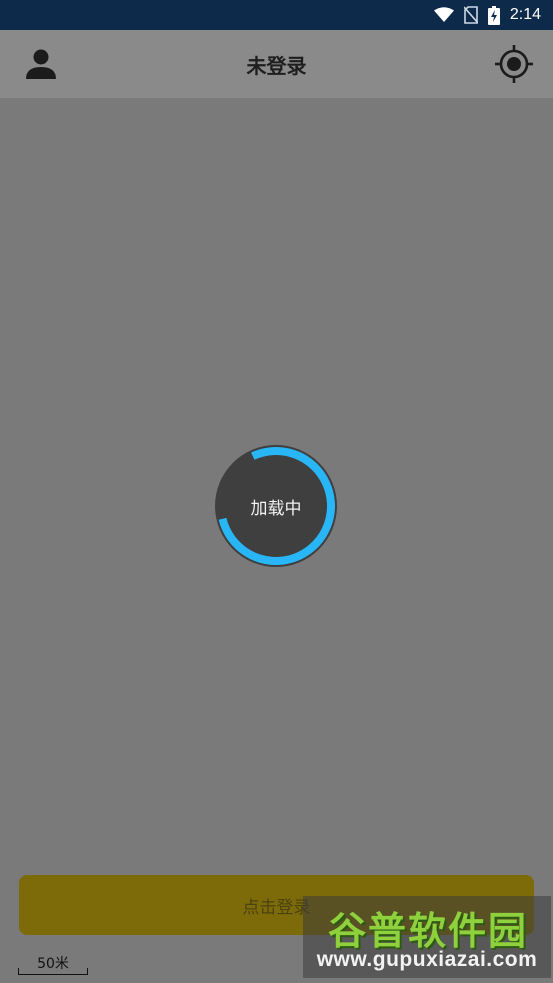 The image size is (553, 983). What do you see at coordinates (53, 964) in the screenshot?
I see `map-scale: 50米` at bounding box center [53, 964].